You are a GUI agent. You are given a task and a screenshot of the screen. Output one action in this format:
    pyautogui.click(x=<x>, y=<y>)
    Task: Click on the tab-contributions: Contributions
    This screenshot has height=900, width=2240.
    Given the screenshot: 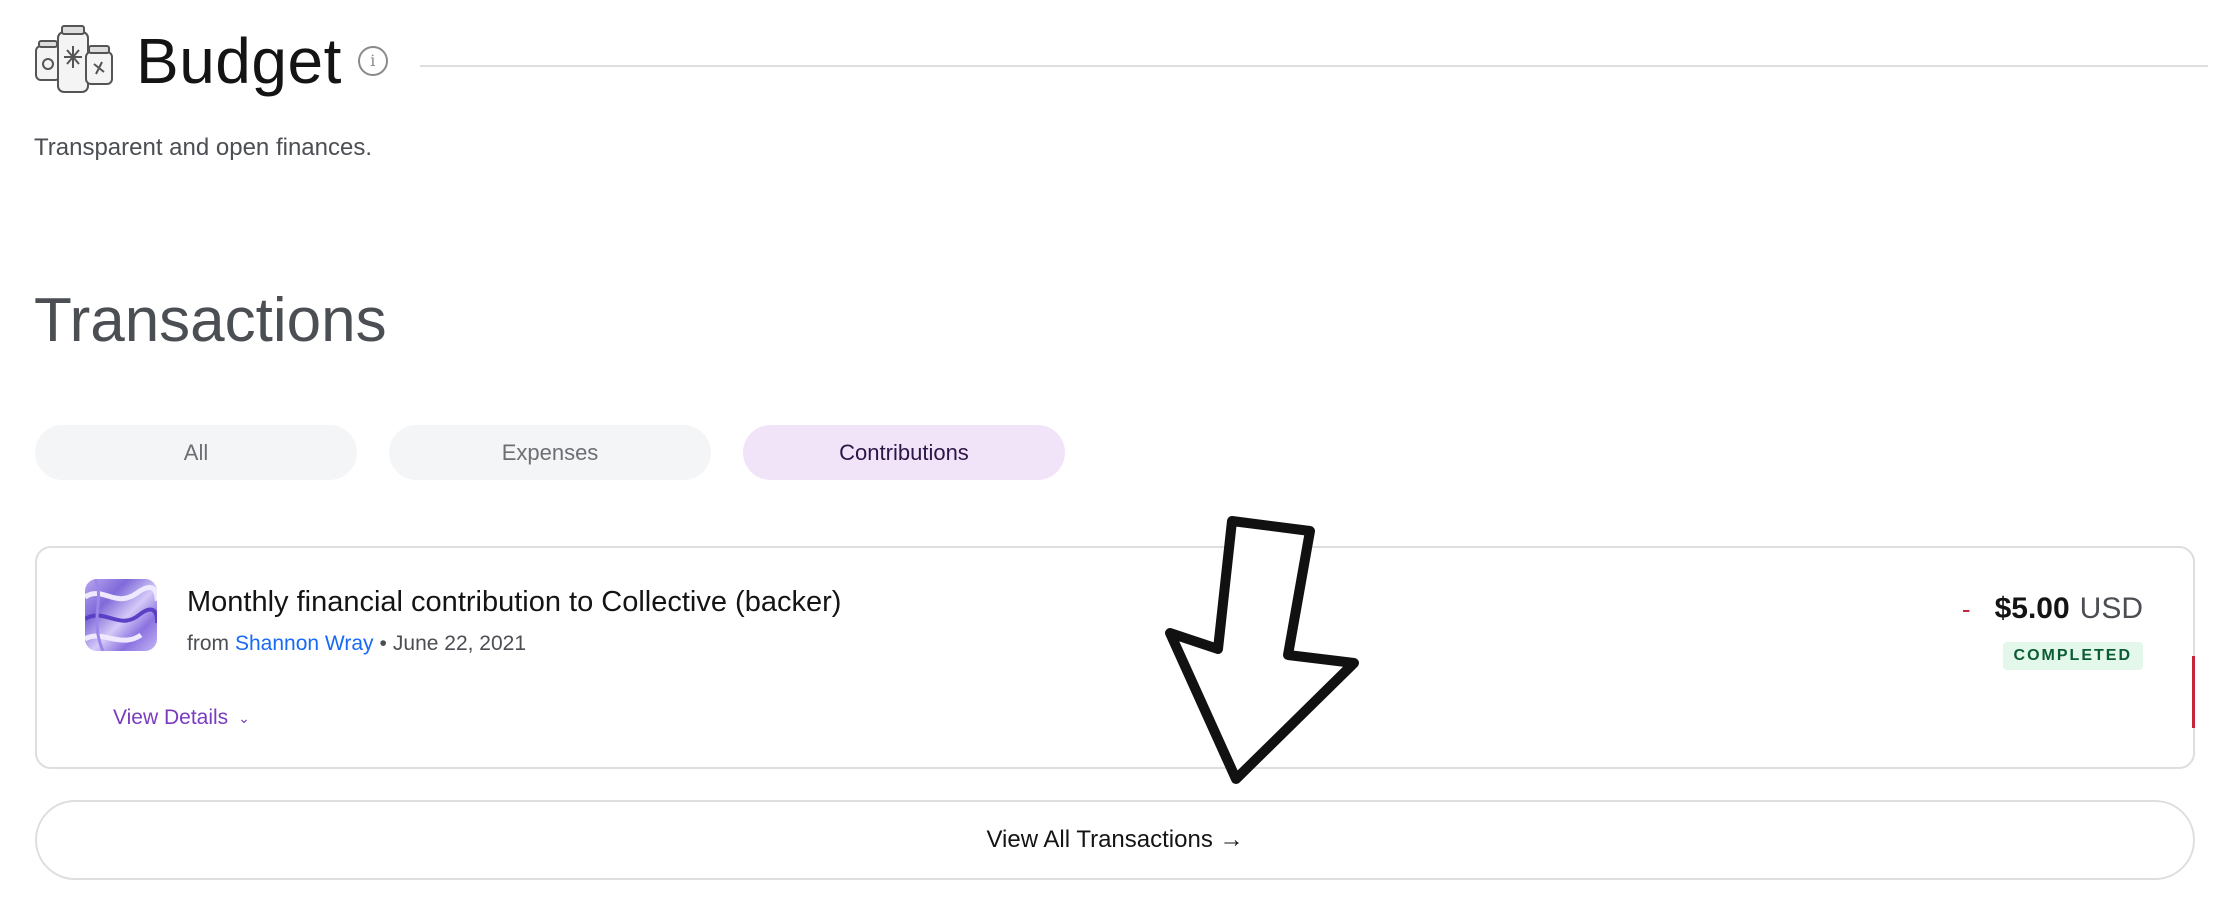 What is the action you would take?
    pyautogui.click(x=904, y=452)
    